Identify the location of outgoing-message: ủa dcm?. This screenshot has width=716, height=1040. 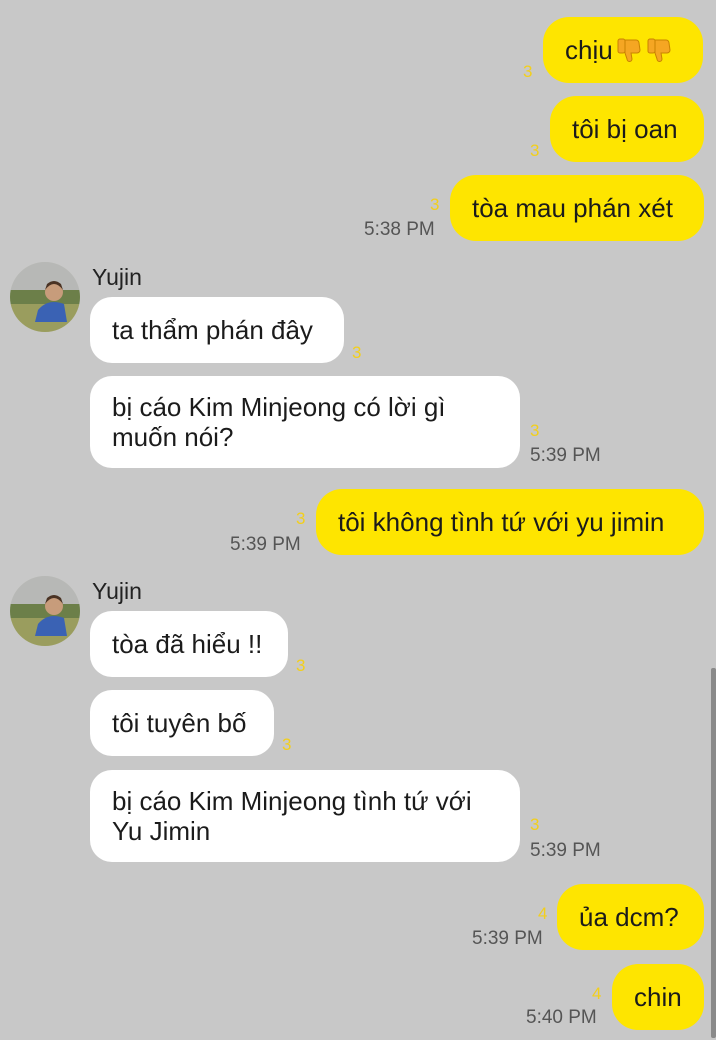
(630, 917).